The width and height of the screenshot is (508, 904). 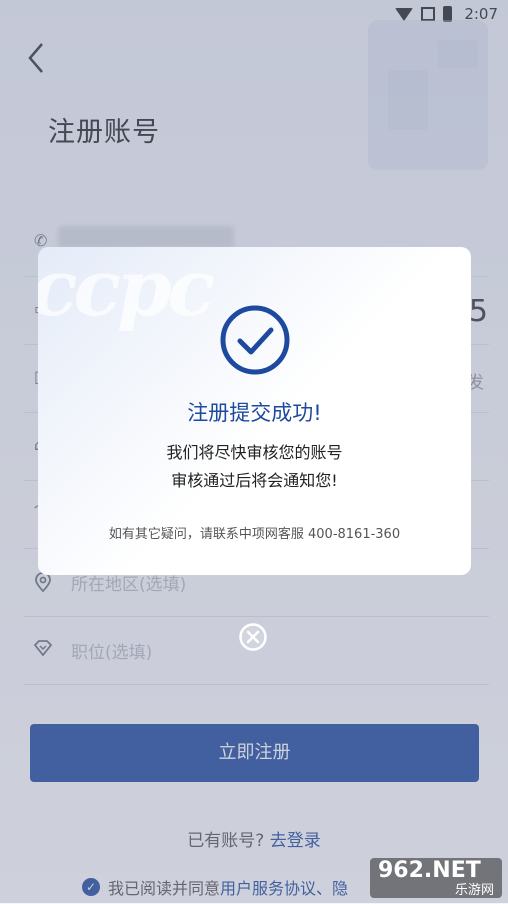 What do you see at coordinates (254, 534) in the screenshot?
I see `dialog-contact-info: 如有其它疑问，请联系中项网客服 400-8161-360` at bounding box center [254, 534].